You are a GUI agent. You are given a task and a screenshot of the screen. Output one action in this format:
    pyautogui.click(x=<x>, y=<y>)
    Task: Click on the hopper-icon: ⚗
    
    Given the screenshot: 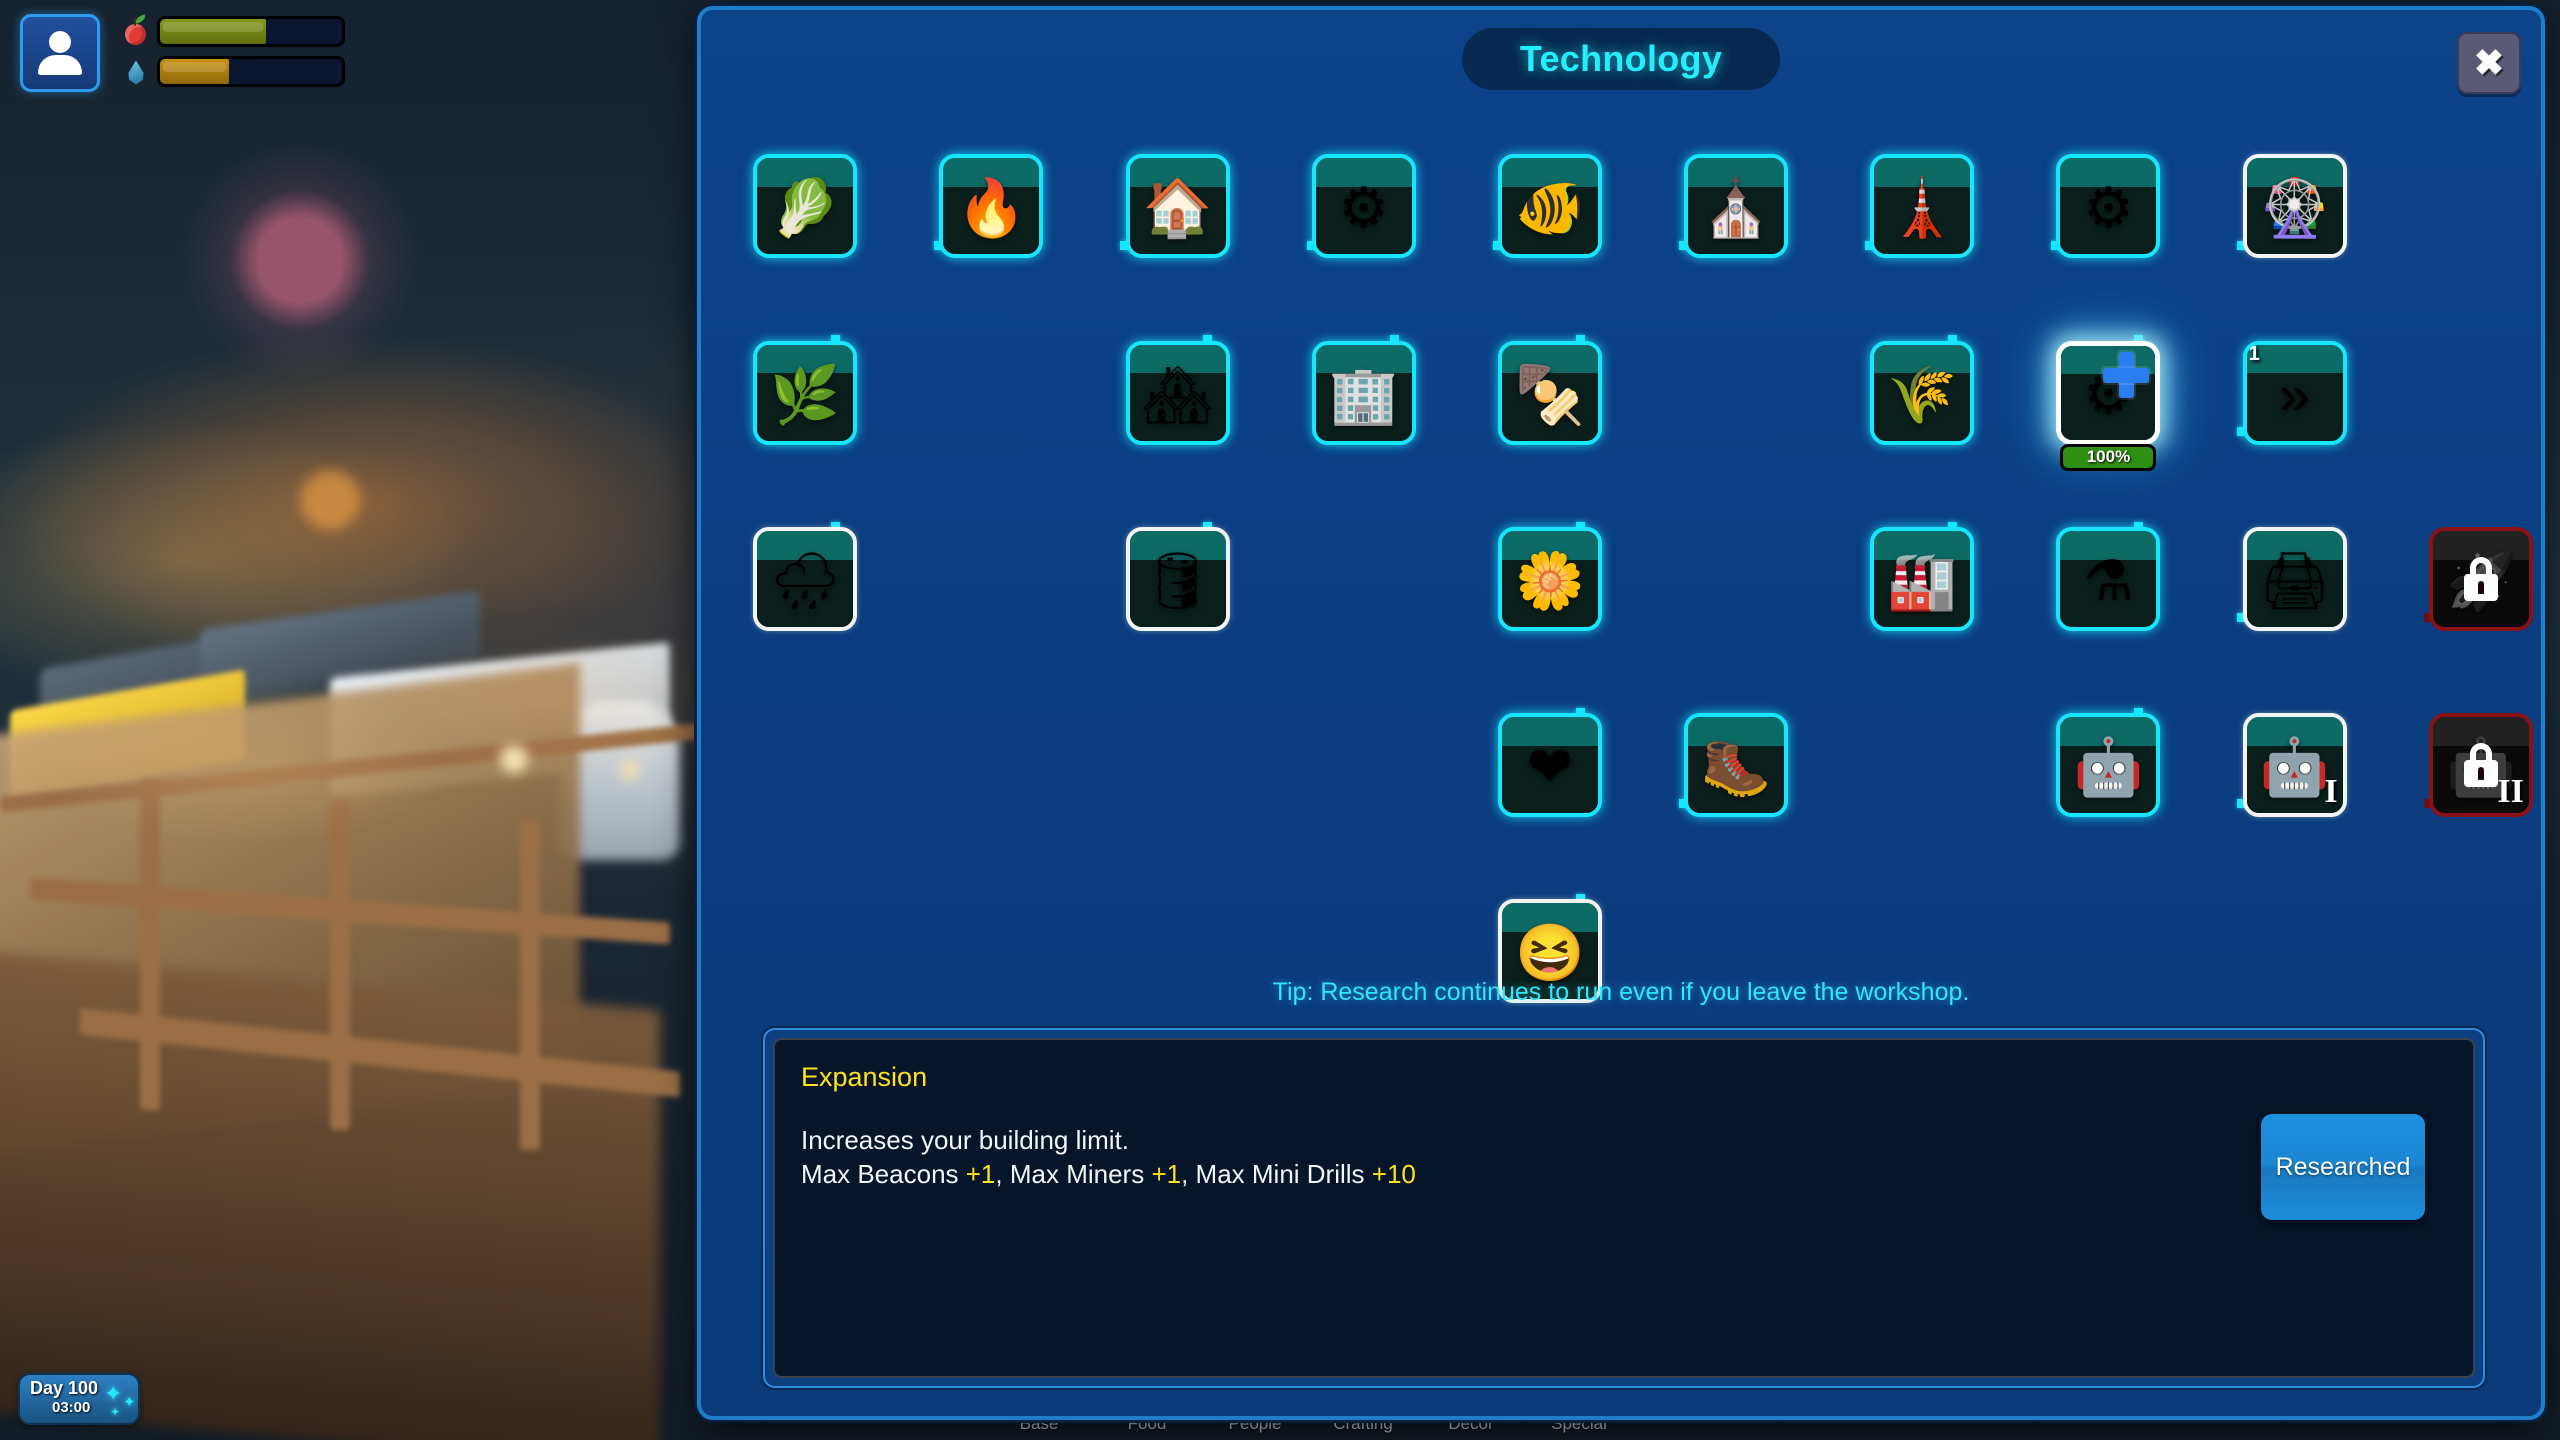 What is the action you would take?
    pyautogui.click(x=2108, y=578)
    